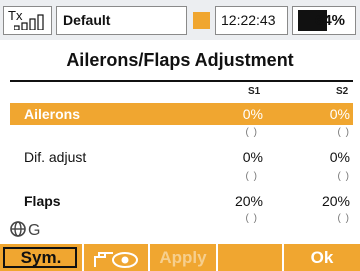 This screenshot has width=360, height=271. I want to click on tx-signal-indicator: Tx, so click(27, 20).